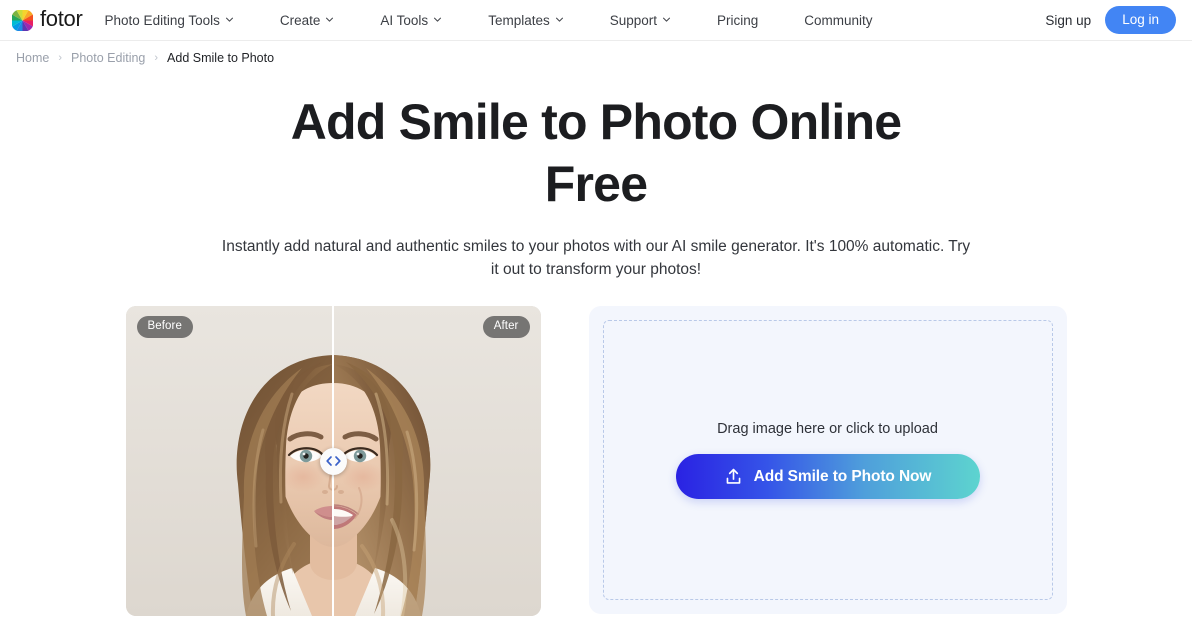  Describe the element at coordinates (519, 20) in the screenshot. I see `nav-label: Templates` at that location.